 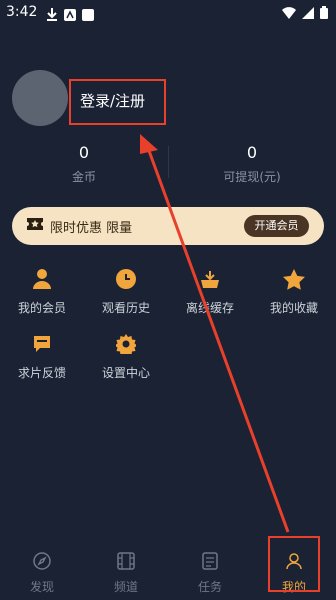 I want to click on menu-label: 我的收藏, so click(x=293, y=308).